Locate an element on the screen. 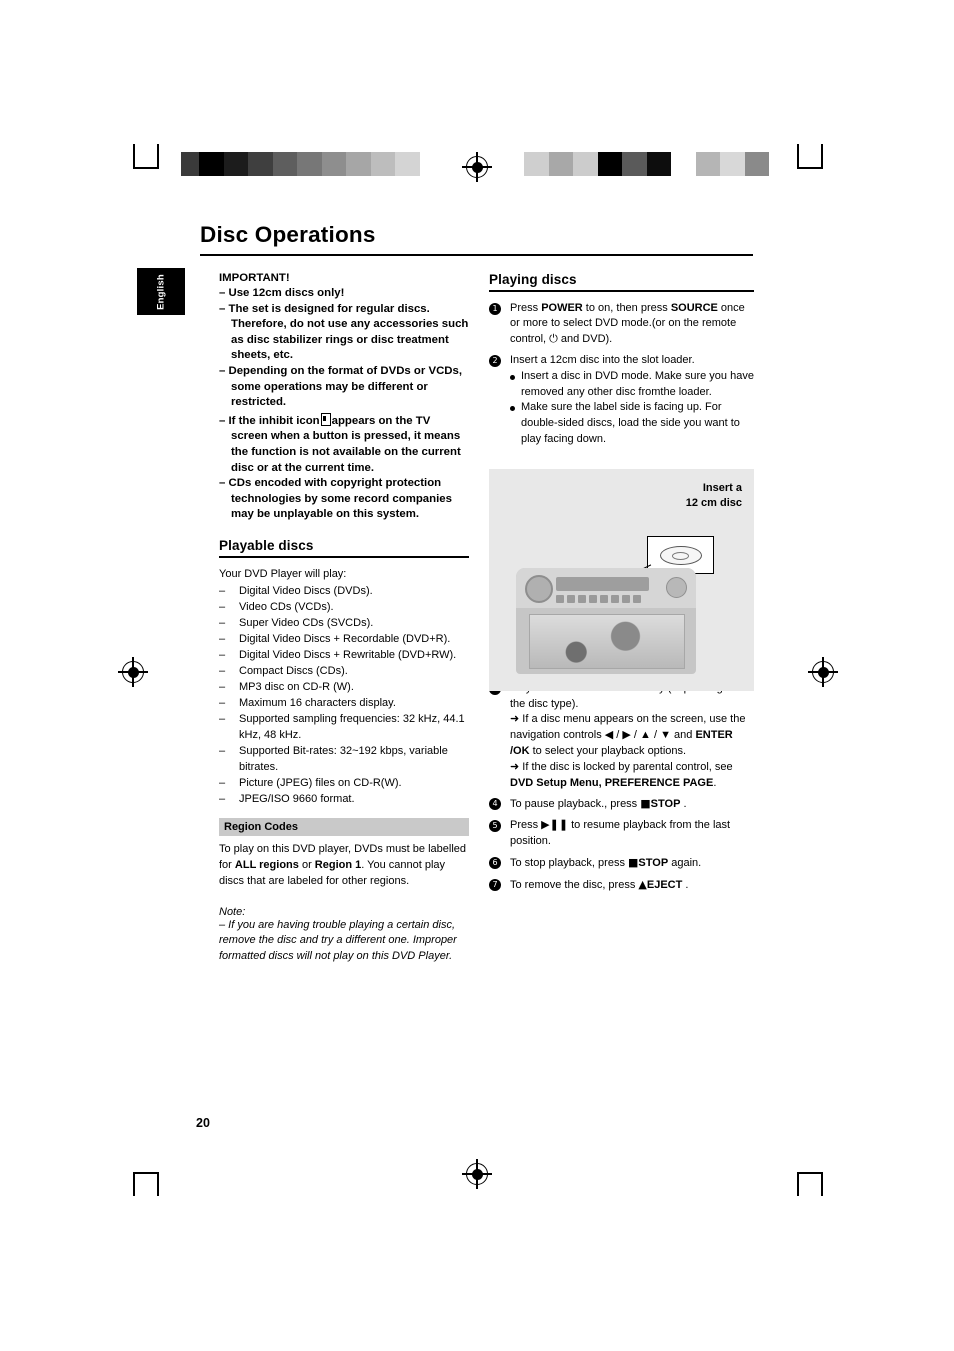 This screenshot has width=954, height=1351. step-4-text-a: To pause playback., press is located at coordinates (575, 804).